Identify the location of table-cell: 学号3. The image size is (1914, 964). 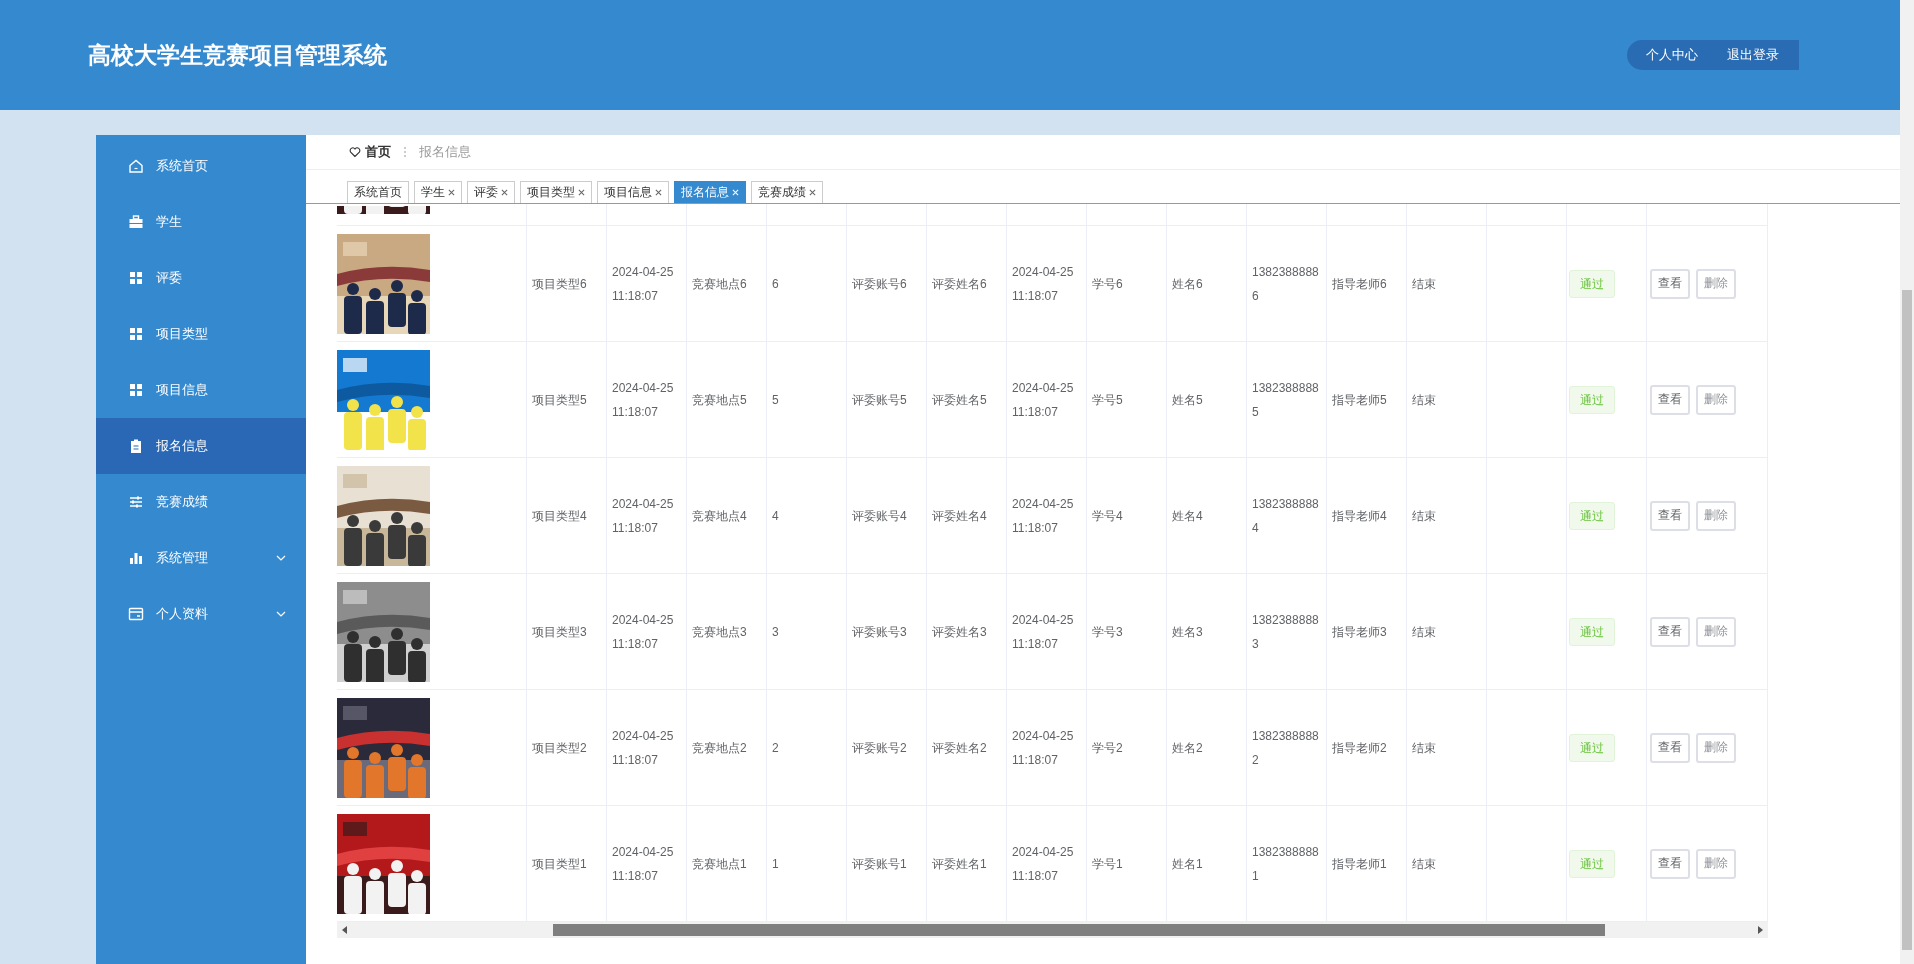
(1127, 631).